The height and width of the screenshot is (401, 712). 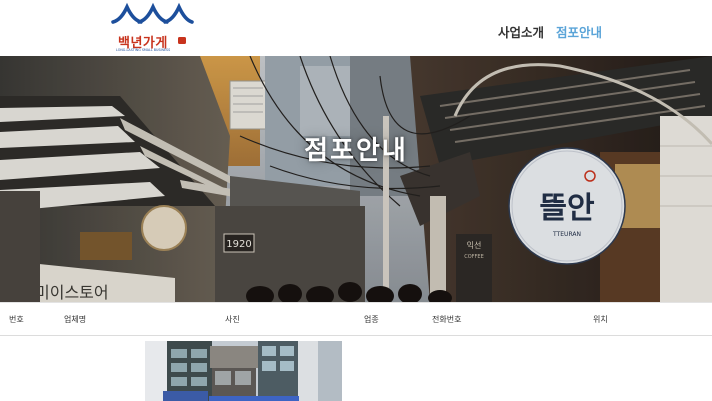 What do you see at coordinates (152, 28) in the screenshot?
I see `site-logo: 백년가게 LONG-LASTING SMALL BUSINESS` at bounding box center [152, 28].